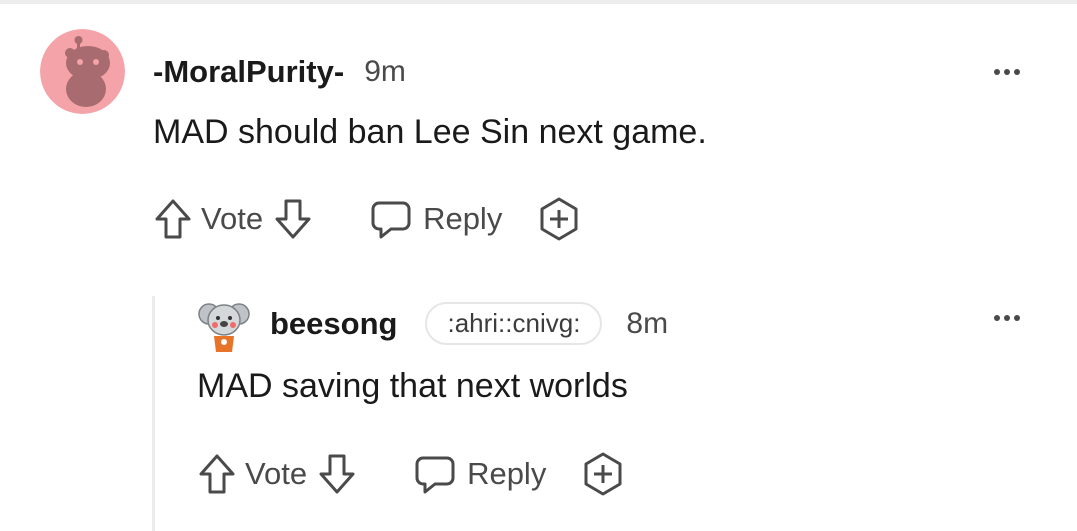  I want to click on timestamp: 9m, so click(385, 71).